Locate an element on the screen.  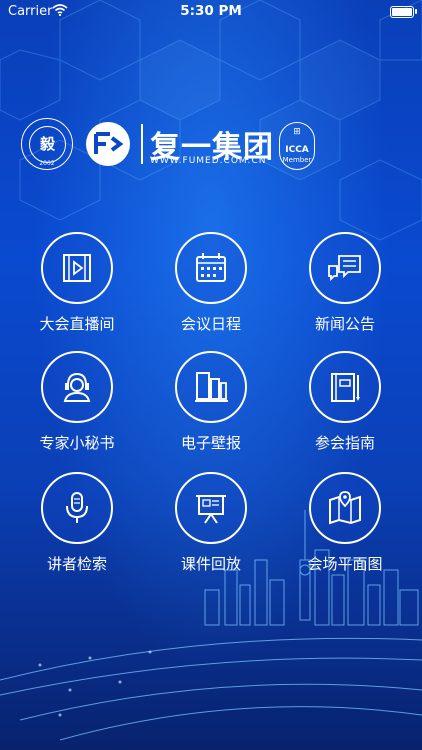
menu-item-eposter: 电子壁报 is located at coordinates (211, 402).